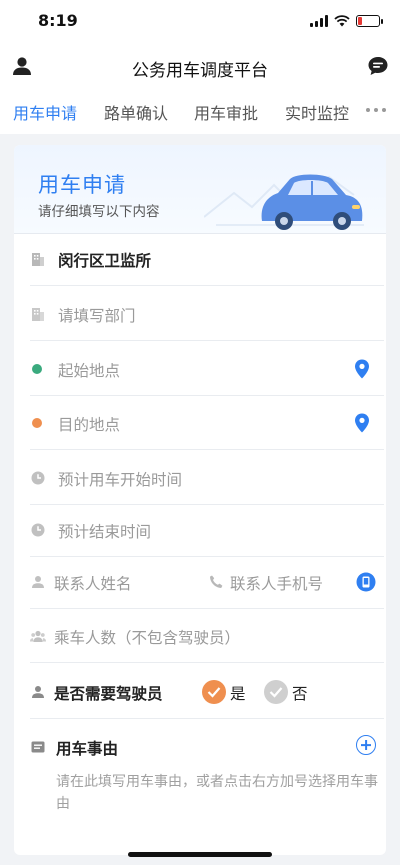  What do you see at coordinates (120, 480) in the screenshot?
I see `start-time-placeholder: 预计用车开始时间` at bounding box center [120, 480].